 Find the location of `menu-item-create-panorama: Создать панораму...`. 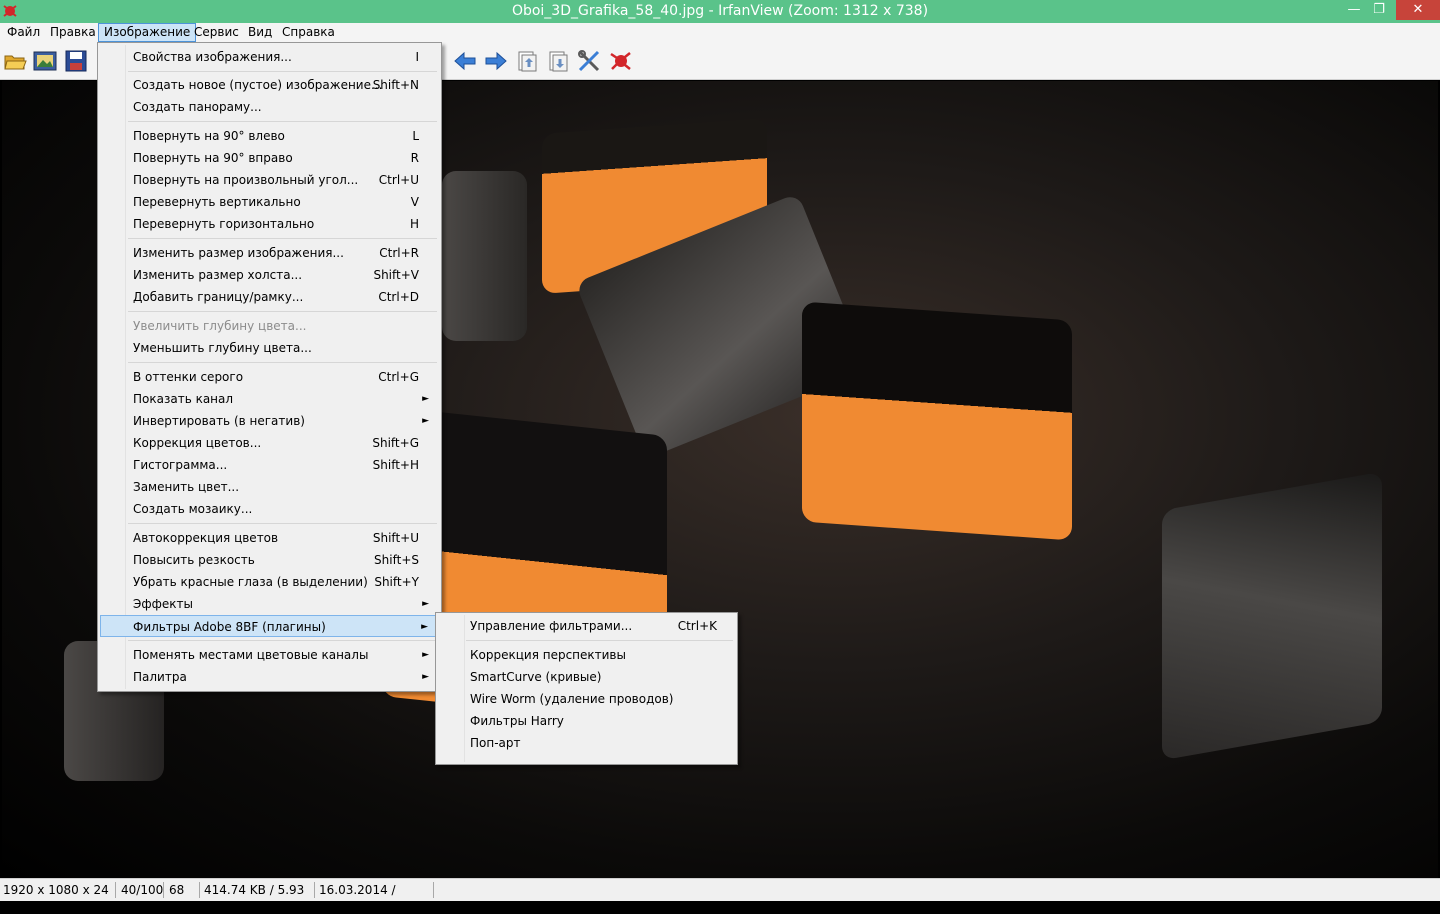

menu-item-create-panorama: Создать панораму... is located at coordinates (269, 107).